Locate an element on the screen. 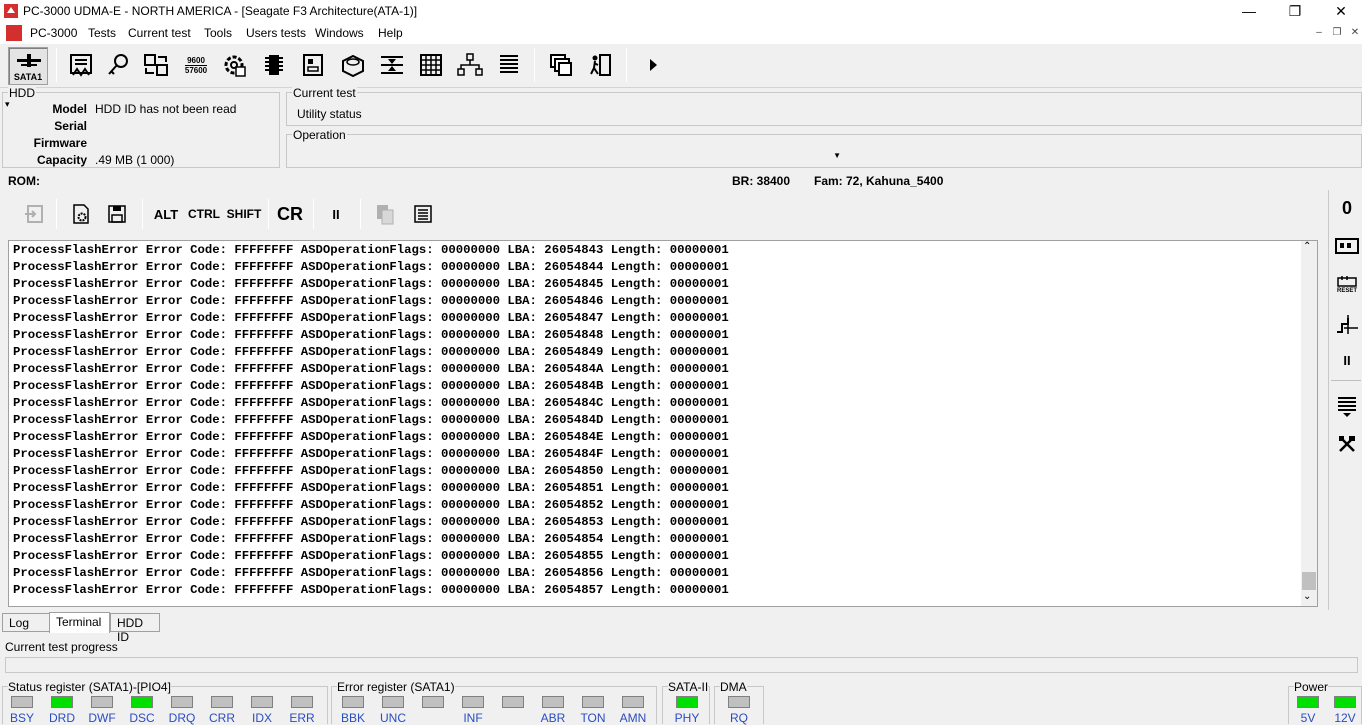 The image size is (1362, 725). register-bit-label: DWF is located at coordinates (102, 718).